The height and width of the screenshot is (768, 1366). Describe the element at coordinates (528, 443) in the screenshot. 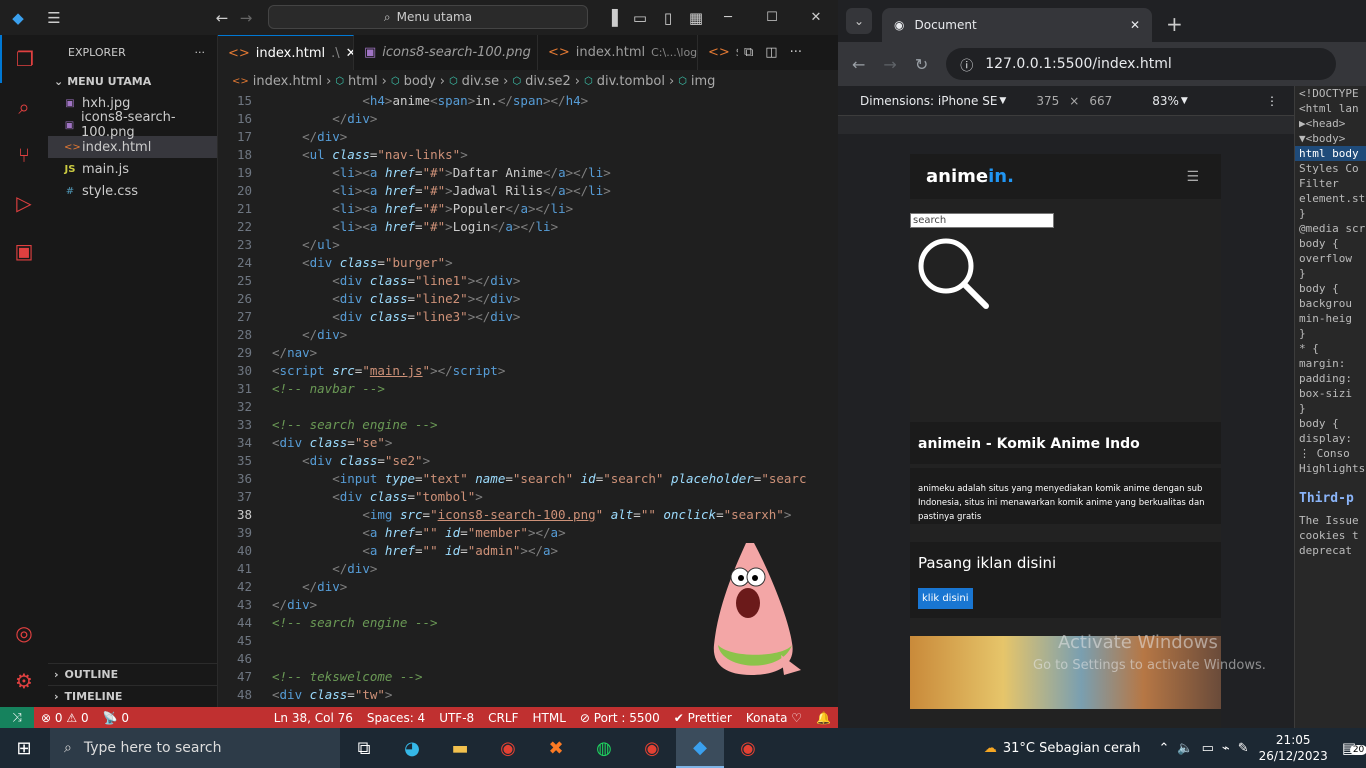

I see `code-line: 34 <div class="se">` at that location.